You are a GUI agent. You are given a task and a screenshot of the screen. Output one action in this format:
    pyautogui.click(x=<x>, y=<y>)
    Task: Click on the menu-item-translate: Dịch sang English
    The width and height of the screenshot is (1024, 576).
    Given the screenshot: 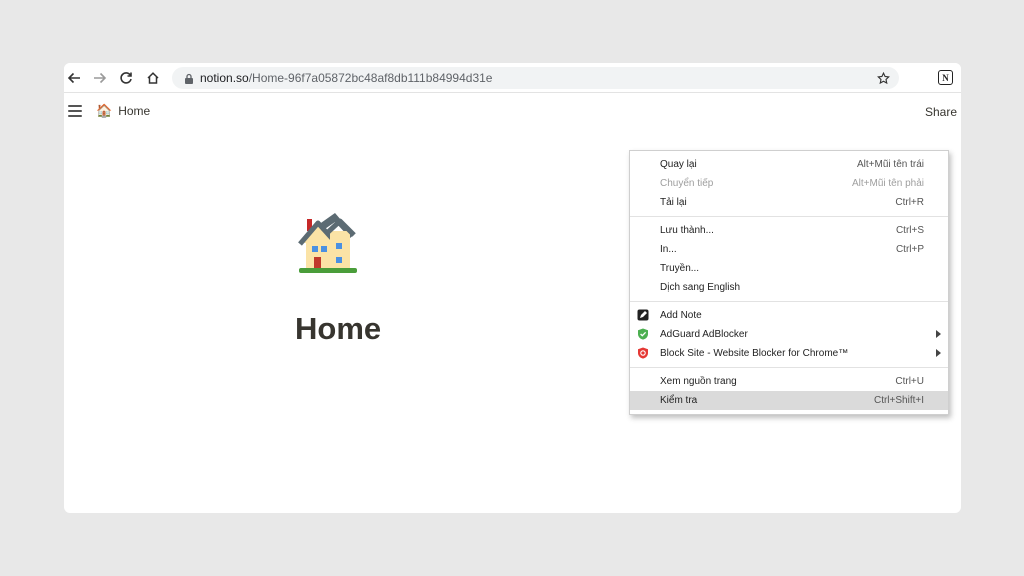 What is the action you would take?
    pyautogui.click(x=789, y=287)
    